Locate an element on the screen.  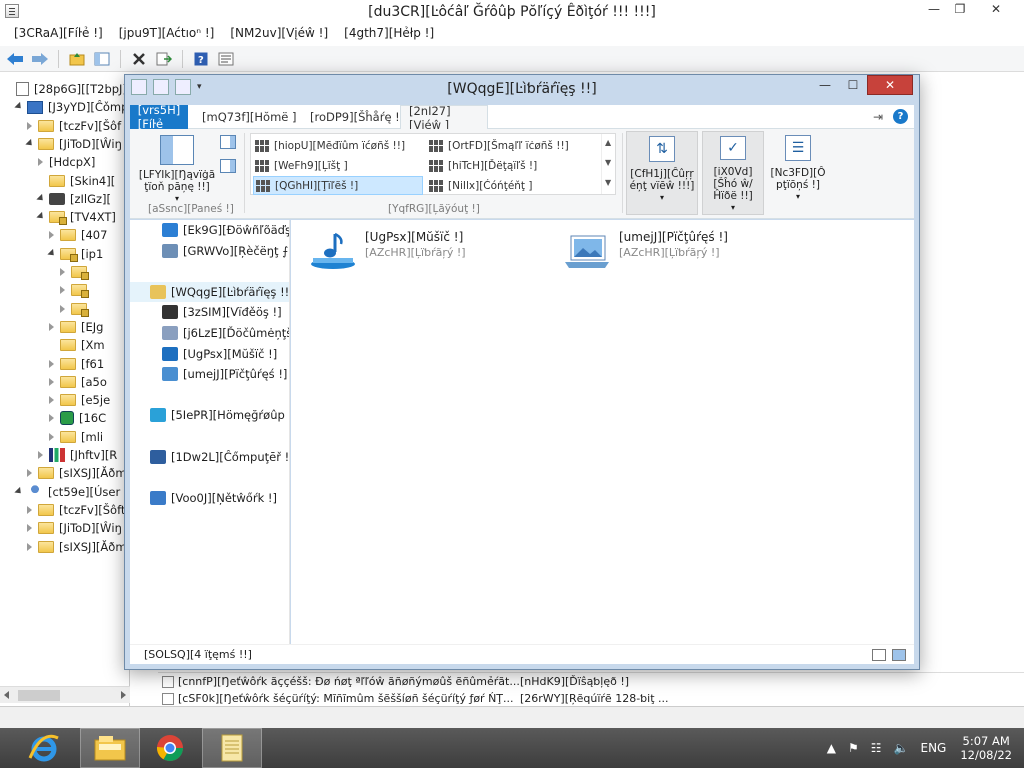
up-folder-icon is located at coordinates (77, 59).